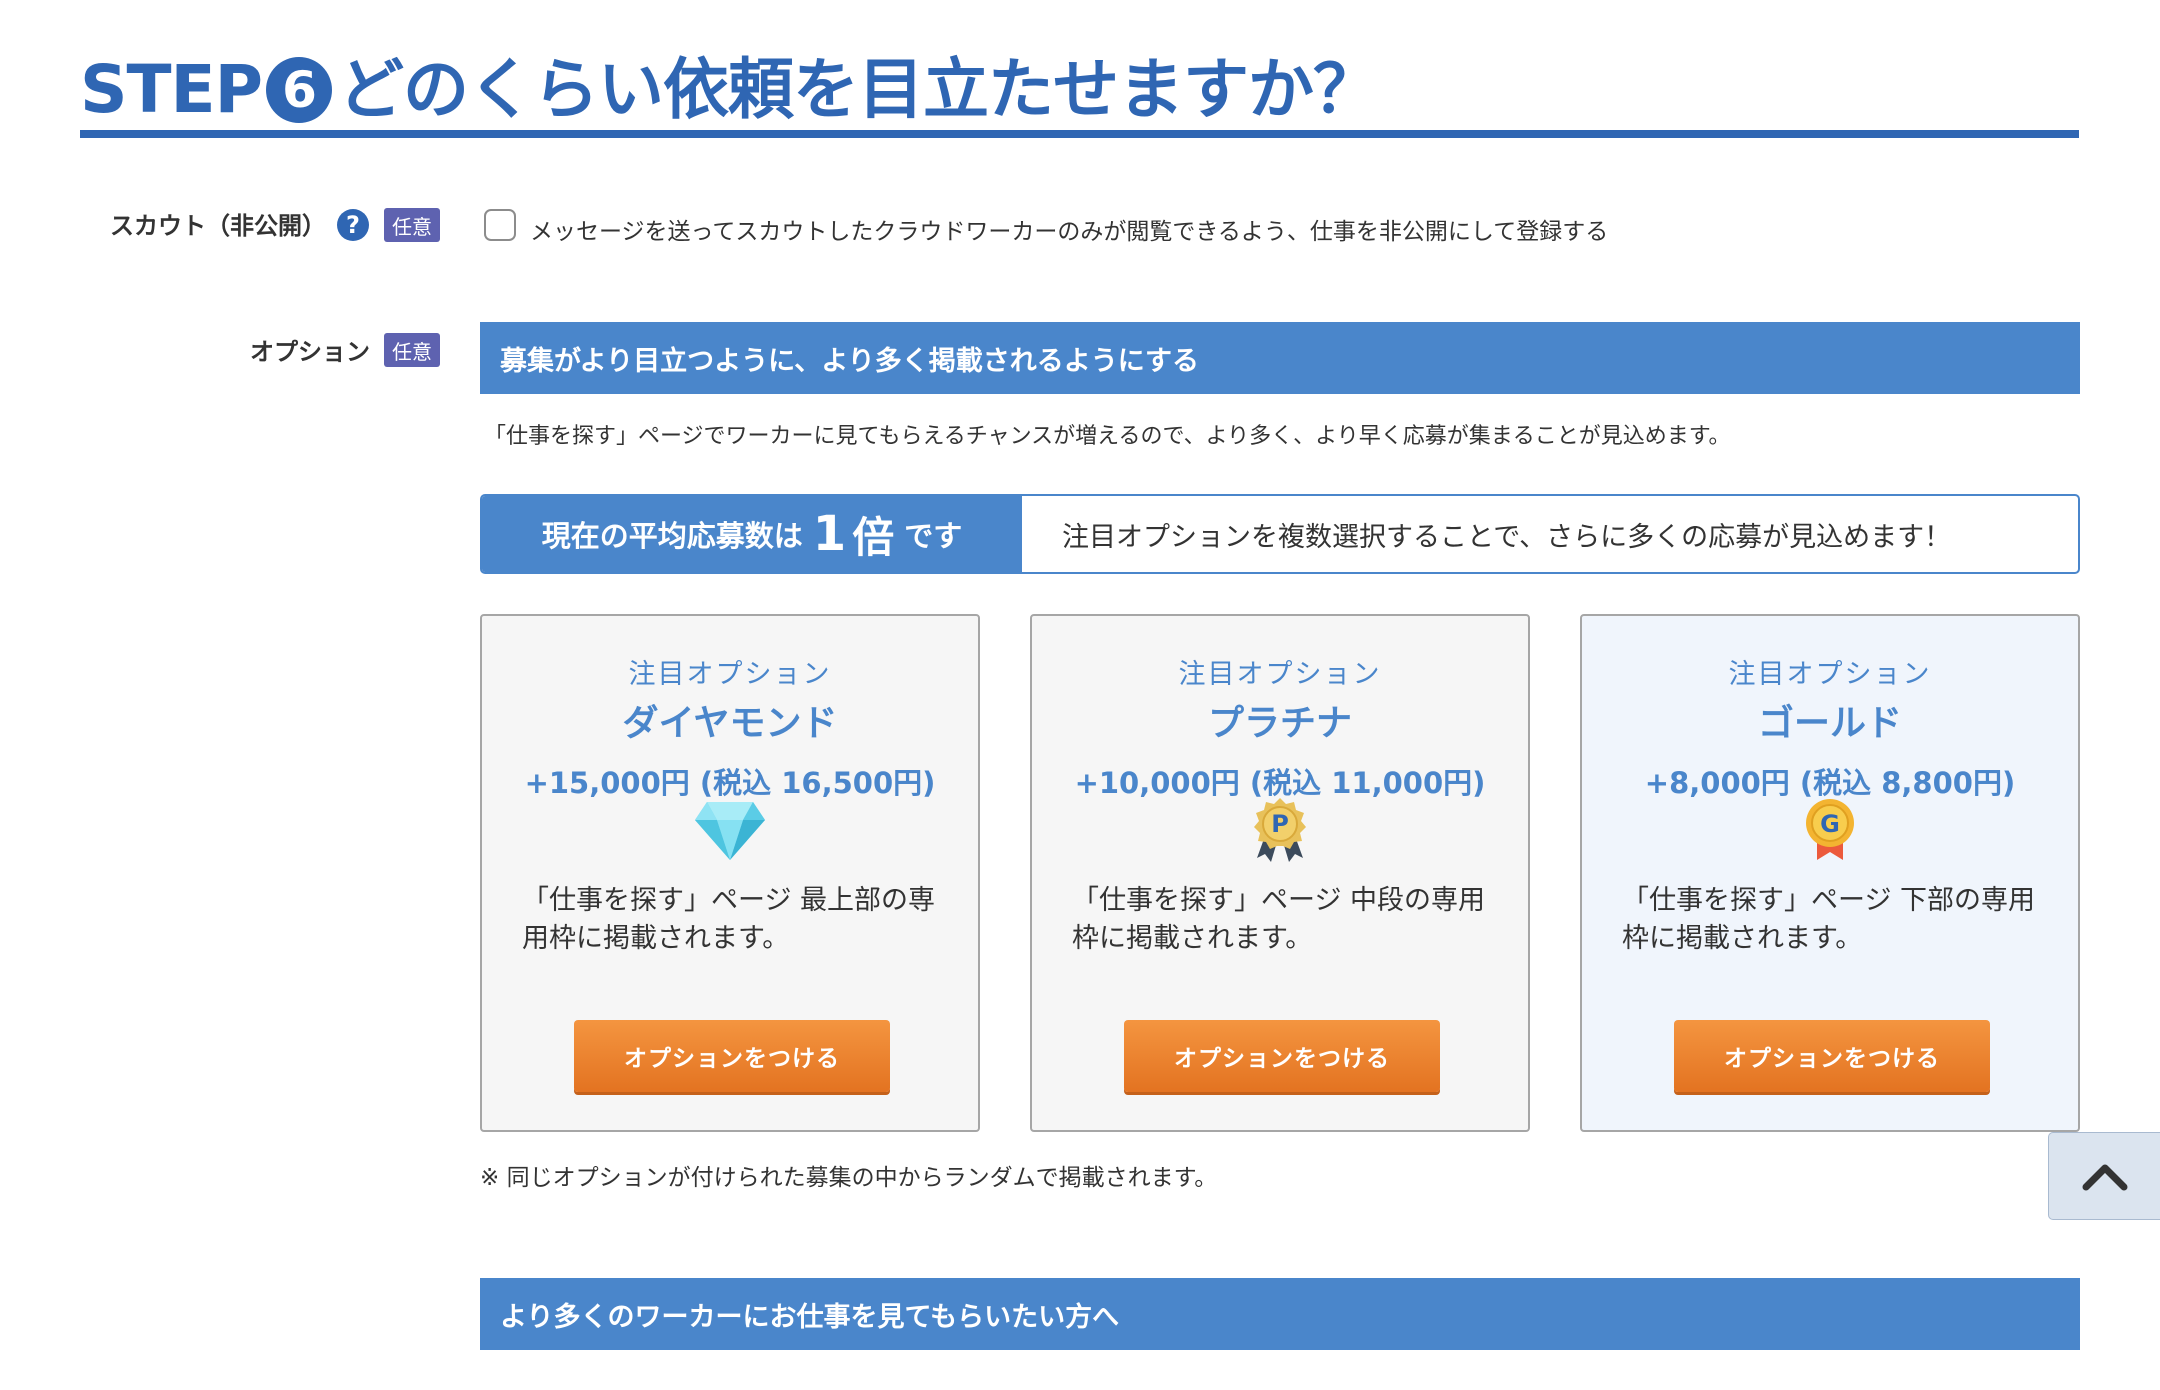 Image resolution: width=2160 pixels, height=1390 pixels. Describe the element at coordinates (829, 534) in the screenshot. I see `average-number: 1` at that location.